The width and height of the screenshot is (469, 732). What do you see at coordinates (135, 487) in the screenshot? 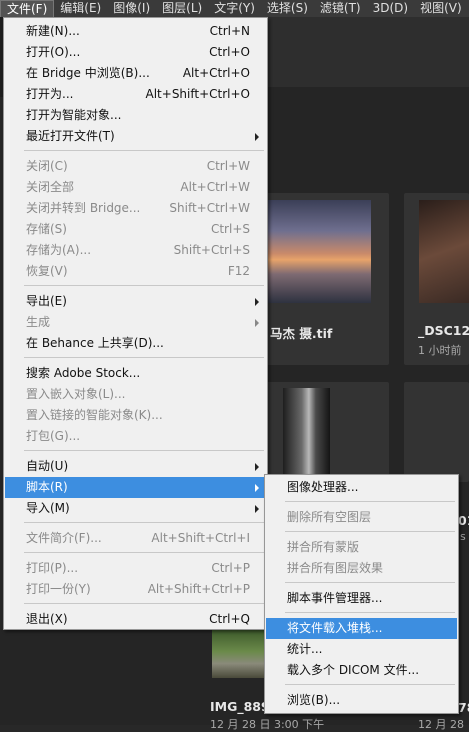
I see `menu-item-scripts: 脚本(R)` at bounding box center [135, 487].